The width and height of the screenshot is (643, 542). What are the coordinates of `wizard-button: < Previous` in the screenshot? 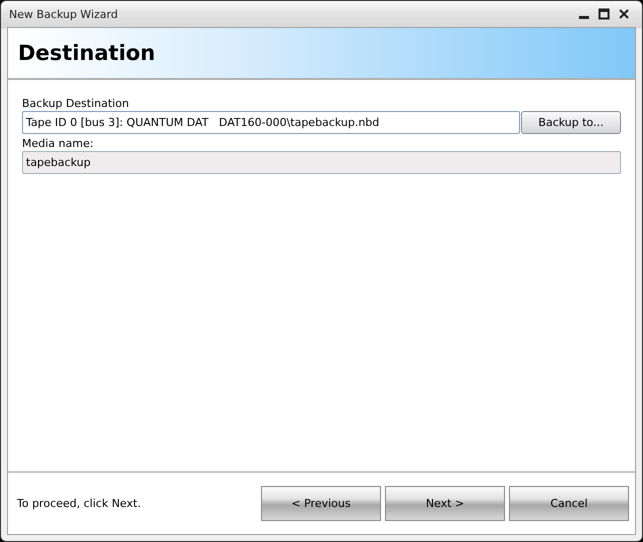 It's located at (321, 503).